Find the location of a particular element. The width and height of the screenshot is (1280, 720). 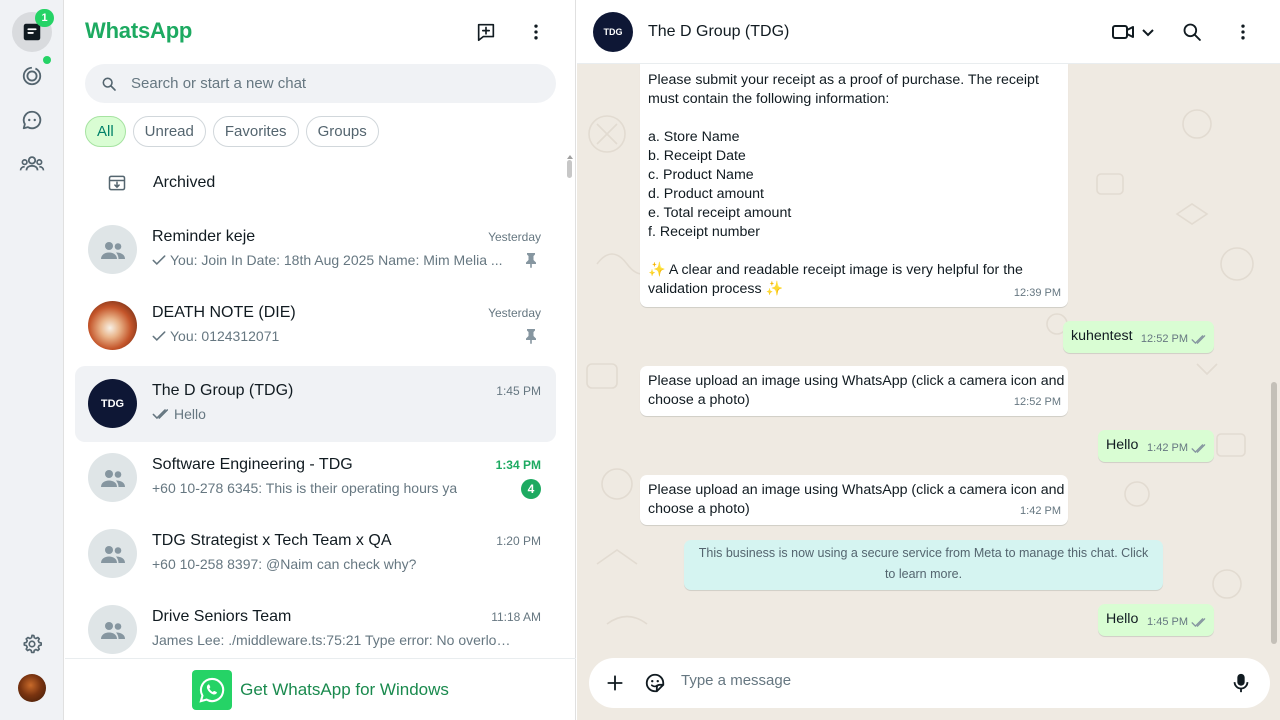

chevron-down-icon is located at coordinates (1148, 33).